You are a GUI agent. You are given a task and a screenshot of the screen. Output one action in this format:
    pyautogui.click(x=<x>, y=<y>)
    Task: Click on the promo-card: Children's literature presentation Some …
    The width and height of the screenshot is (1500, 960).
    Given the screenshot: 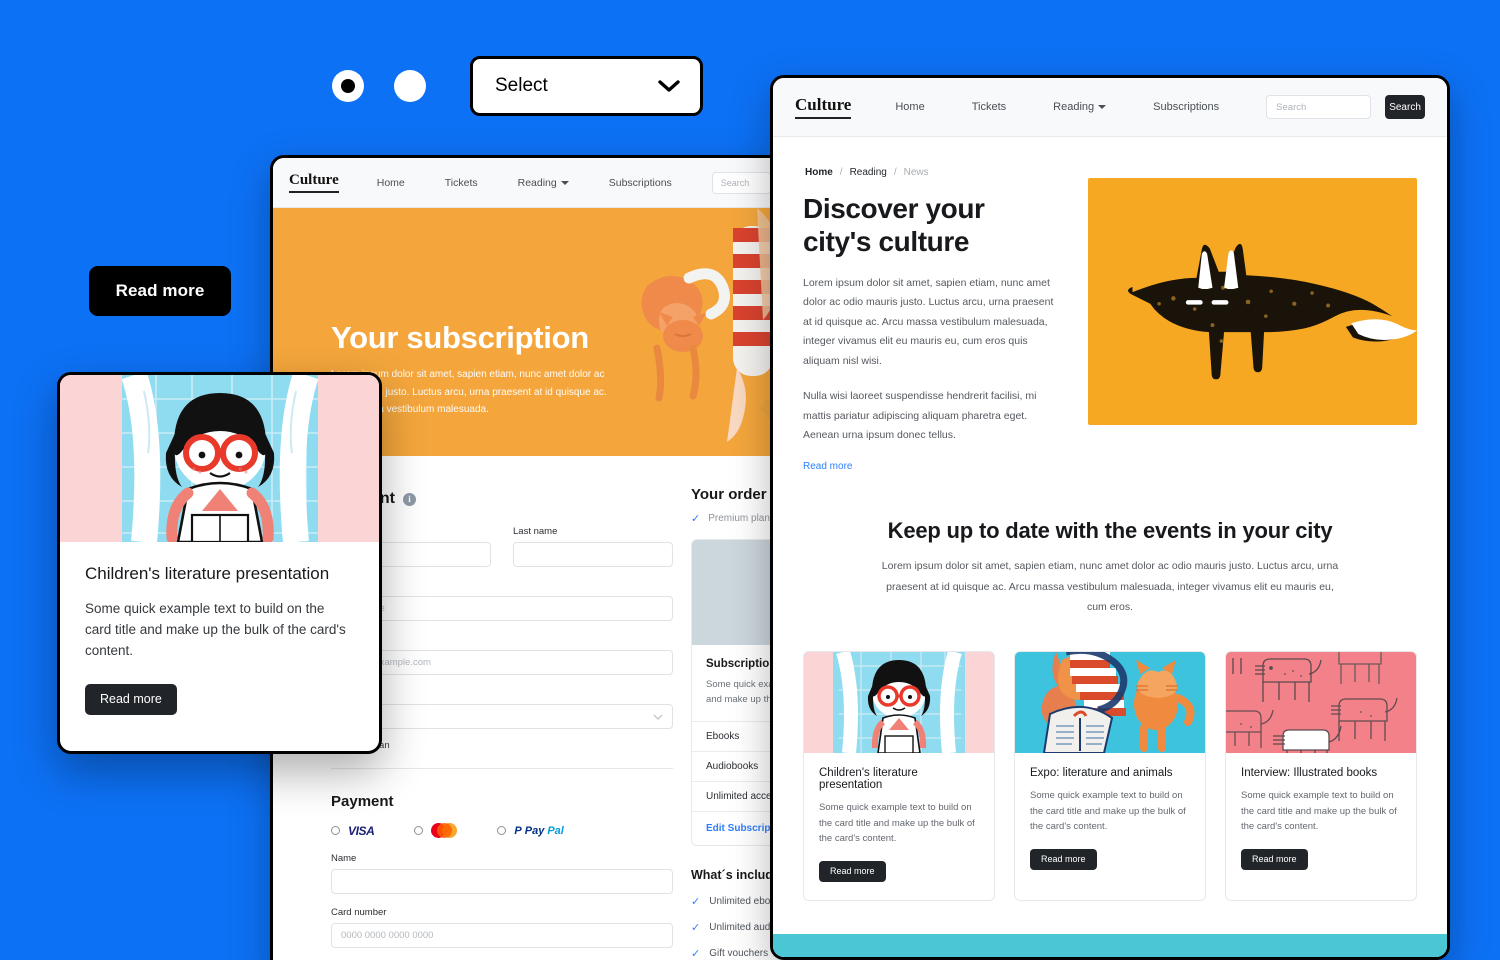 What is the action you would take?
    pyautogui.click(x=219, y=563)
    